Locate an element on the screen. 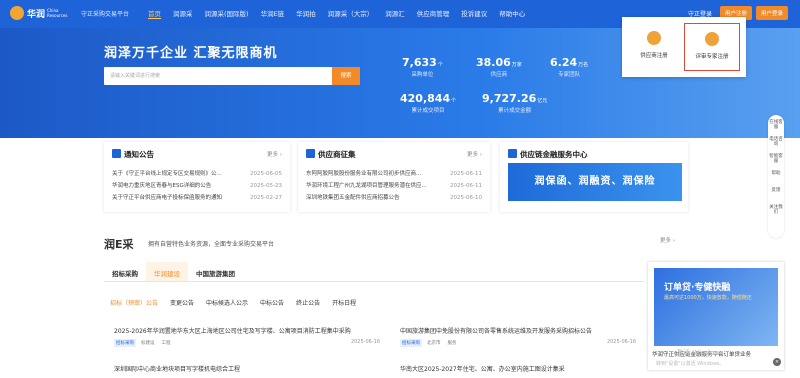 This screenshot has width=800, height=378. menu-home: 首页 is located at coordinates (154, 13).